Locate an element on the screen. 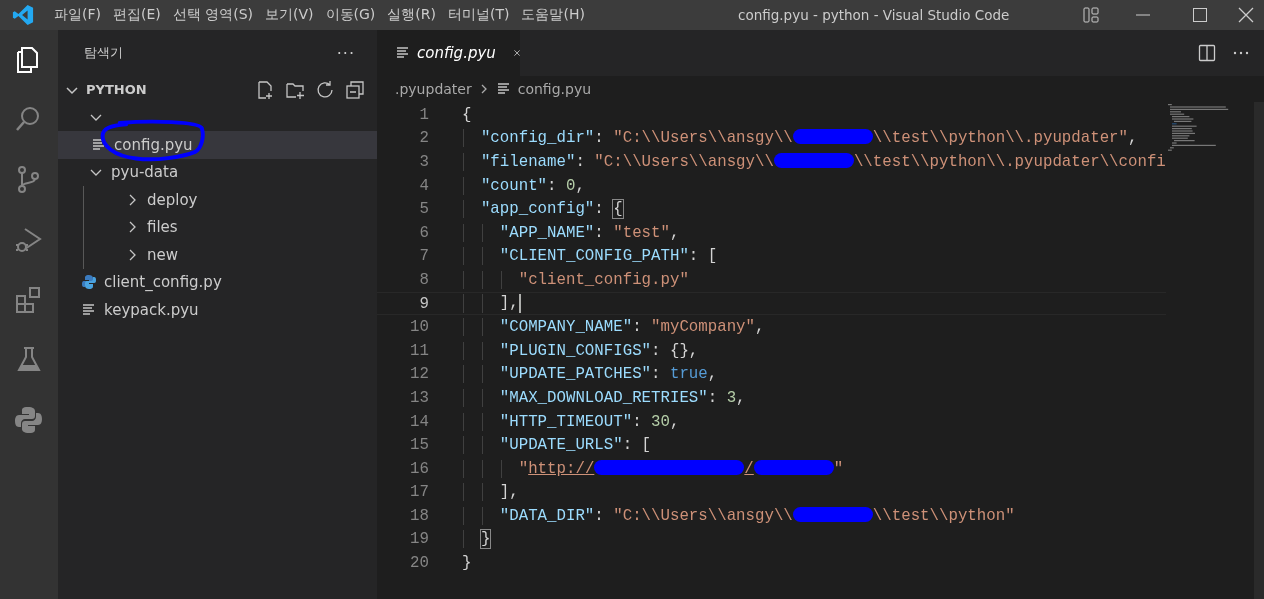 This screenshot has height=599, width=1264. code-text: "HTTP_TIMEOUT": 30, is located at coordinates (589, 421).